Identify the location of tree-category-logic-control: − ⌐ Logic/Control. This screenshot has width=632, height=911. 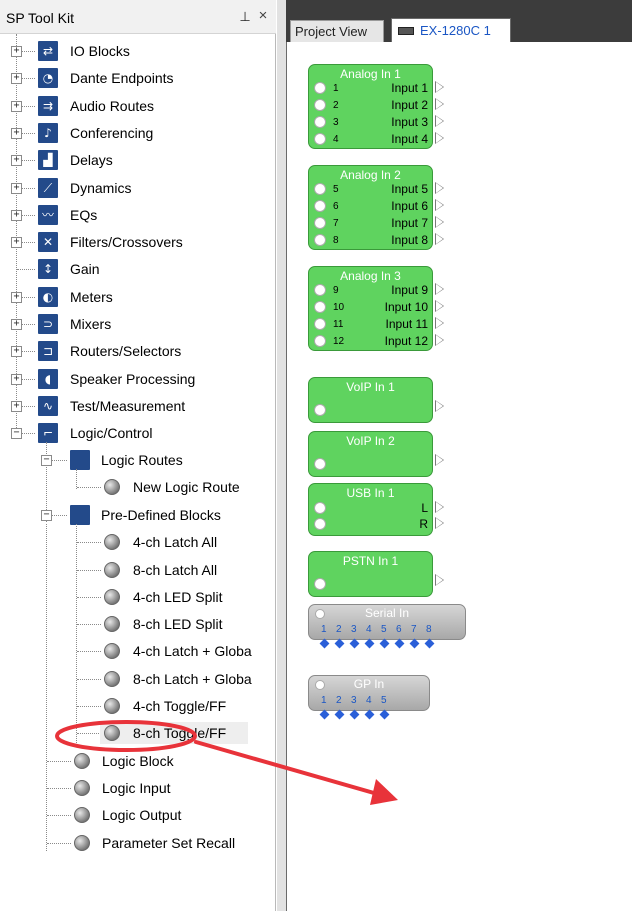
(135, 433).